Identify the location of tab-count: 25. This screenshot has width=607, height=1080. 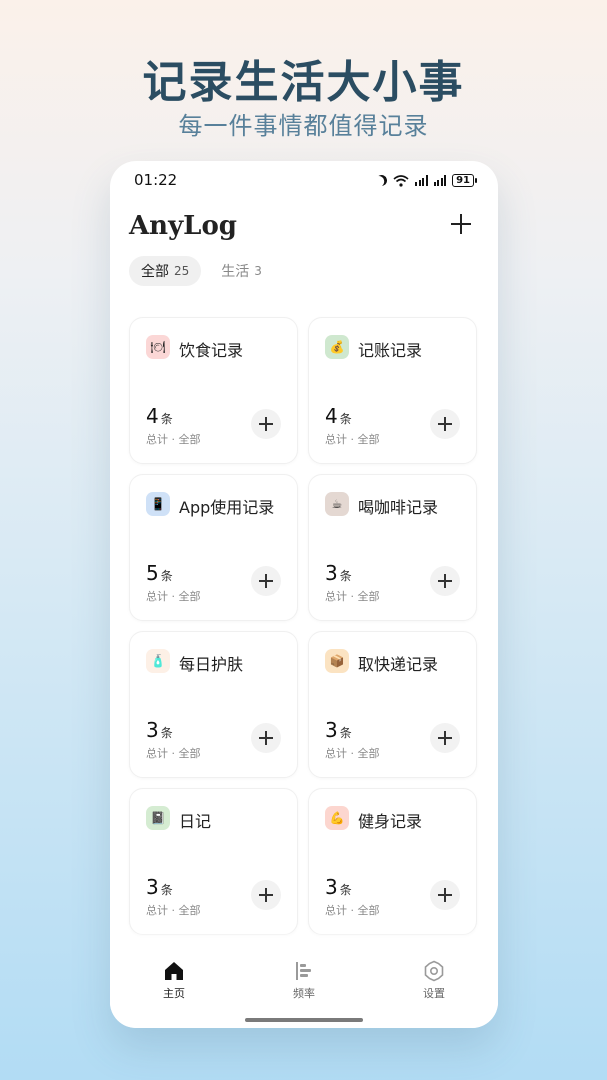
(182, 271).